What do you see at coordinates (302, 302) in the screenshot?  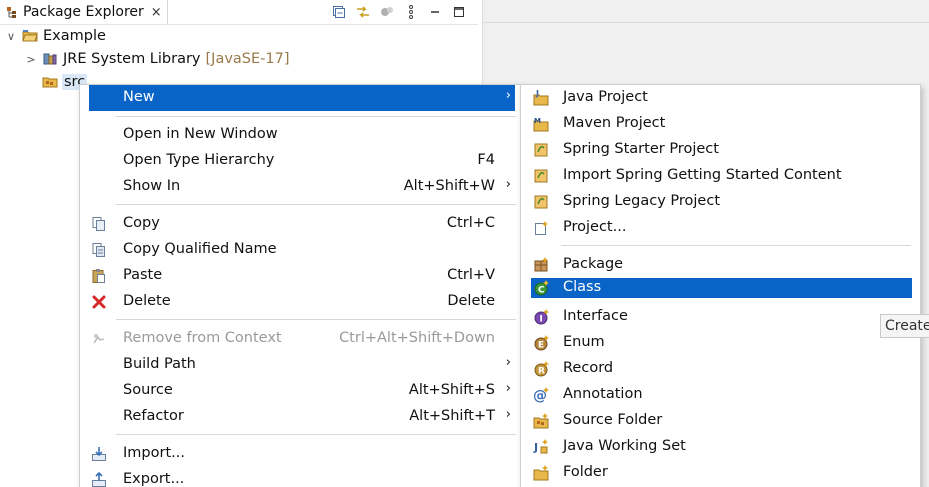 I see `menu-item-delete: Delete Delete` at bounding box center [302, 302].